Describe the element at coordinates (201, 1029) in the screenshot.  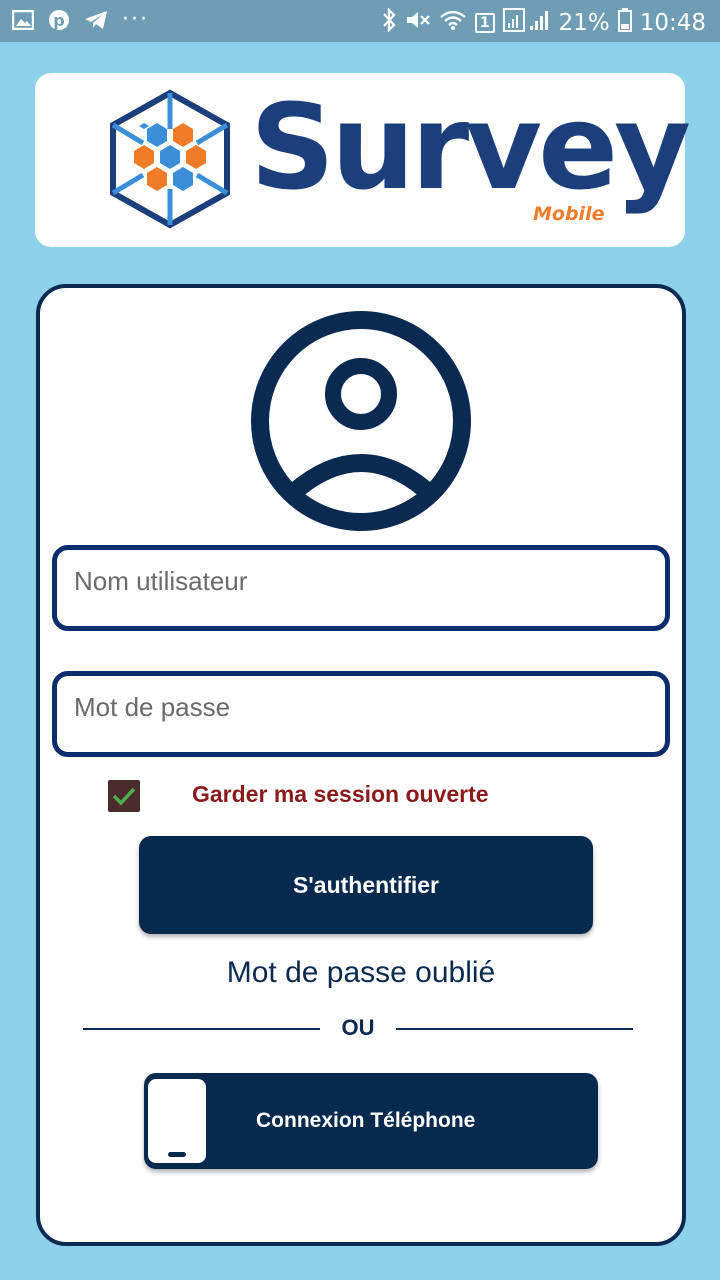
I see `divider-left` at that location.